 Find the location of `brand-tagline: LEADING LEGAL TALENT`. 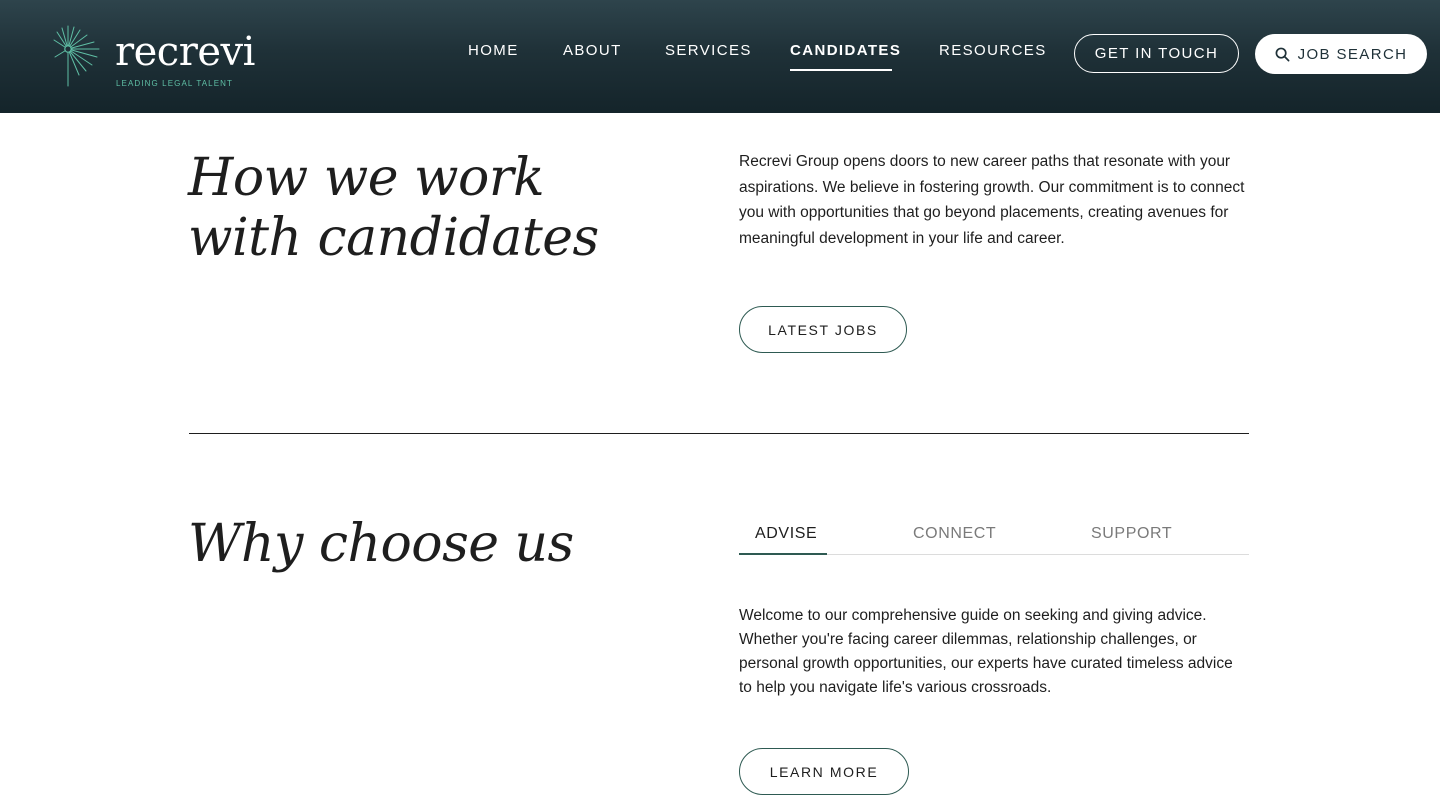

brand-tagline: LEADING LEGAL TALENT is located at coordinates (174, 83).